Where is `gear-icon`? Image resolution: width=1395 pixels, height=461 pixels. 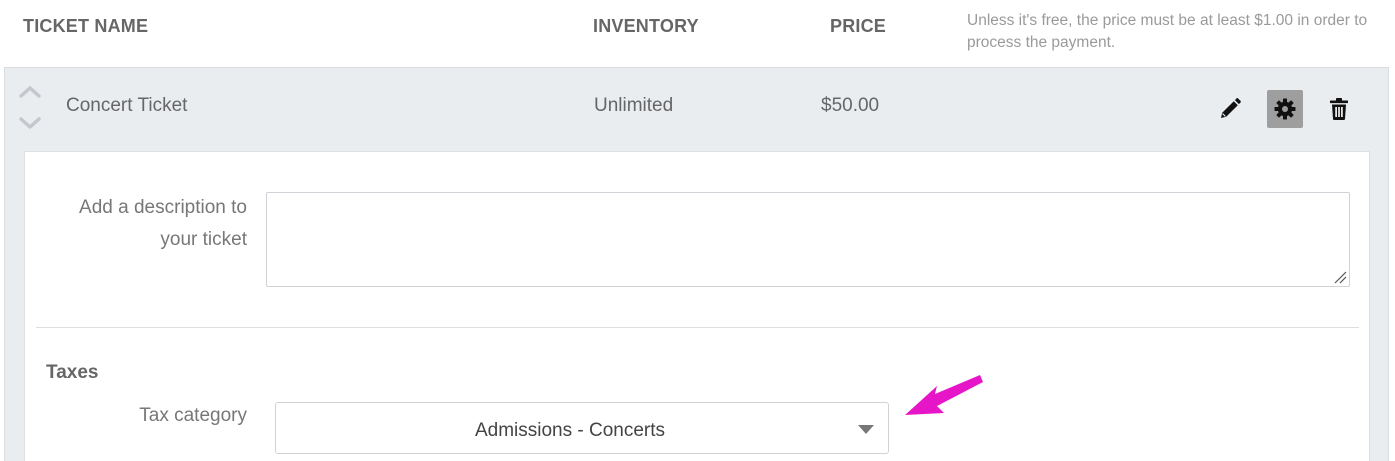
gear-icon is located at coordinates (1285, 109).